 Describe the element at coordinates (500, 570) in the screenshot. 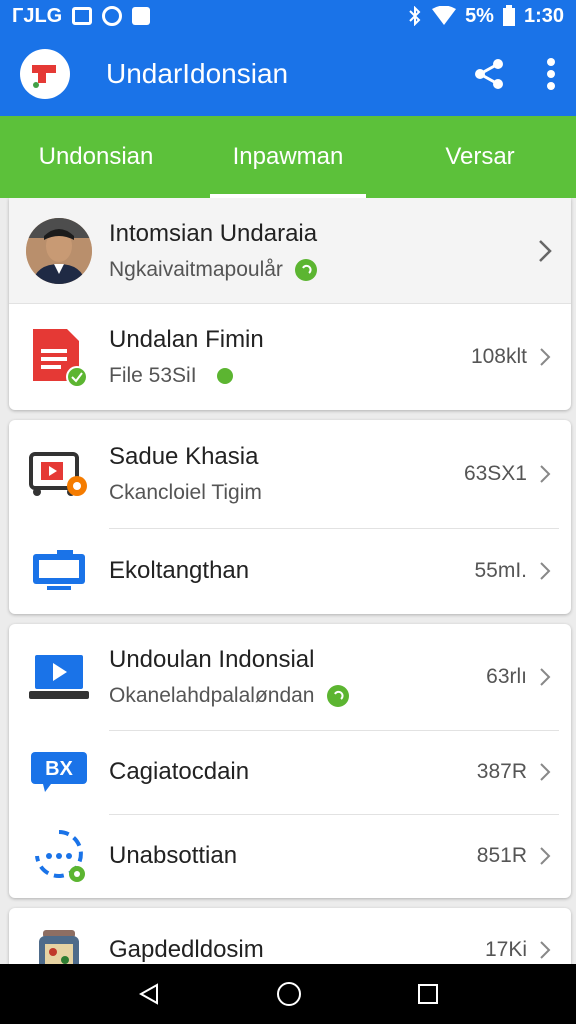

I see `item-size: 55mI.` at that location.